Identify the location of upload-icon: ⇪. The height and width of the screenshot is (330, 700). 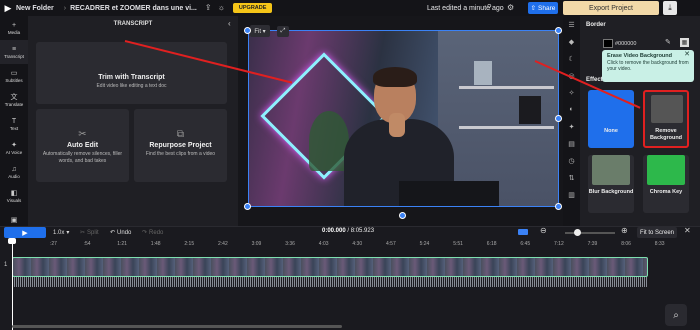
(208, 8).